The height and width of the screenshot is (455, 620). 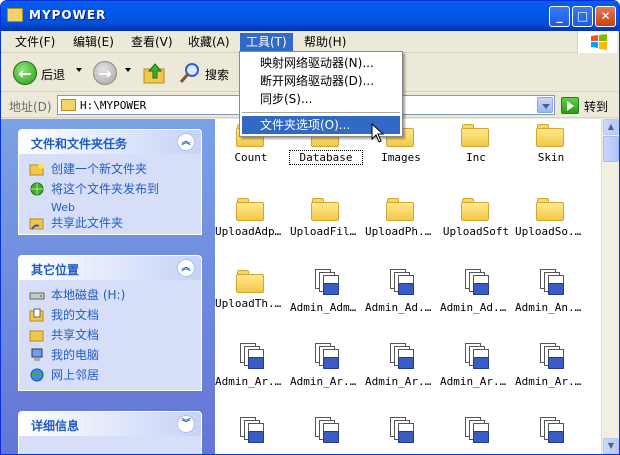 What do you see at coordinates (610, 286) in the screenshot?
I see `vertical-scrollbar: ▲ ▼` at bounding box center [610, 286].